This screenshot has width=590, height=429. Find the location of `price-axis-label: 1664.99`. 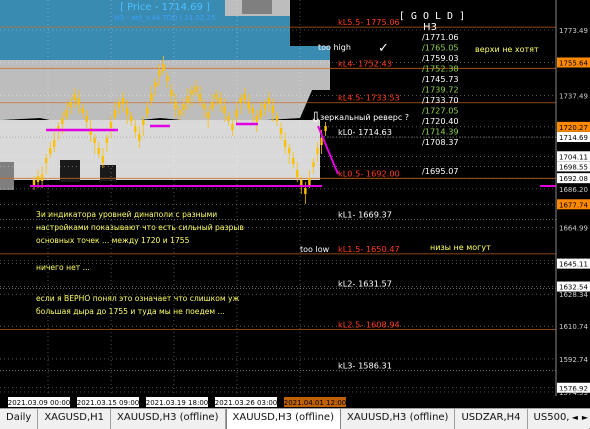

price-axis-label: 1664.99 is located at coordinates (573, 228).